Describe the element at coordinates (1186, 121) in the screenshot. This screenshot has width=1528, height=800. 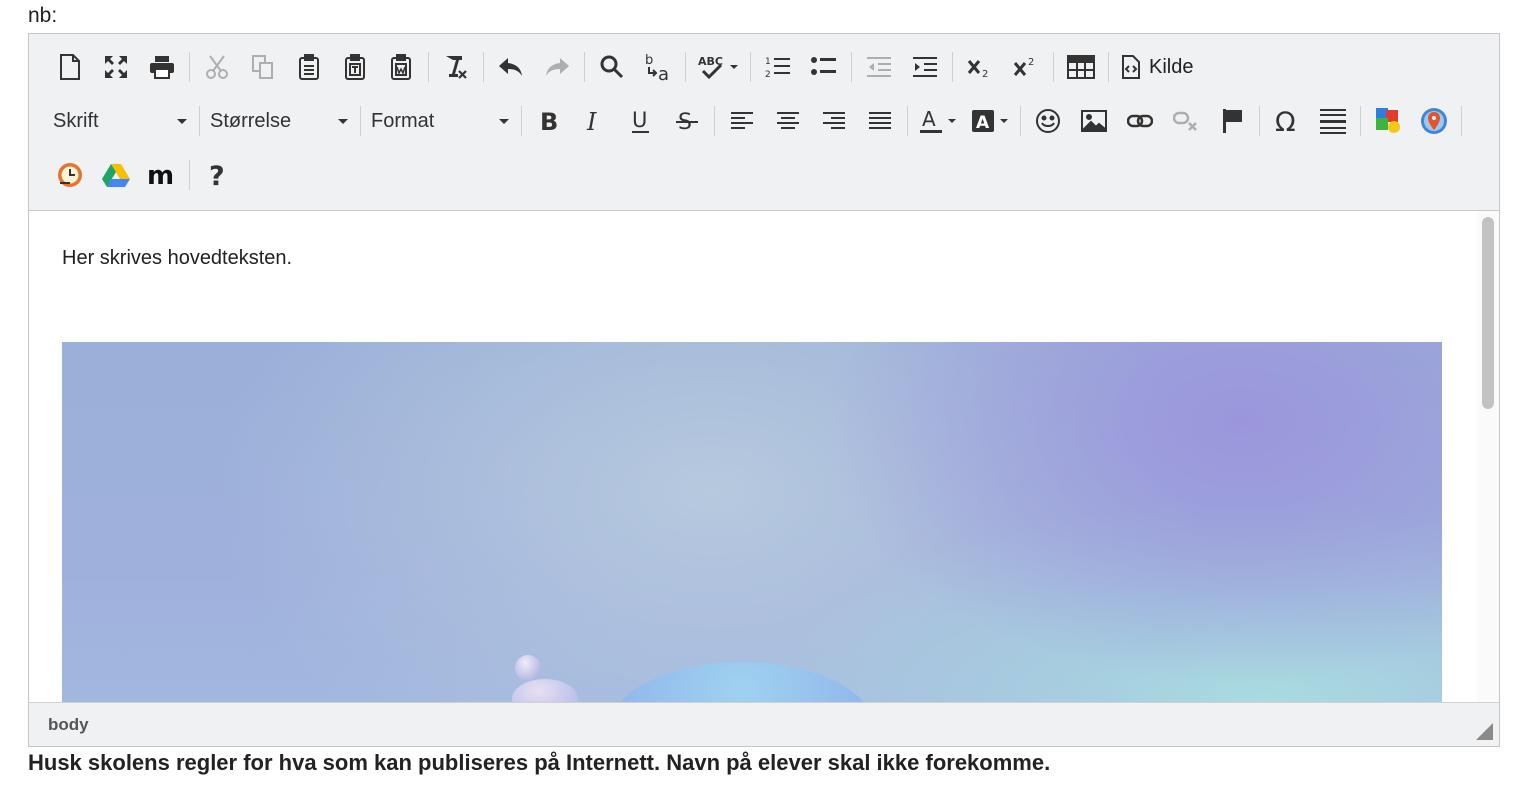
I see `unlink-icon` at that location.